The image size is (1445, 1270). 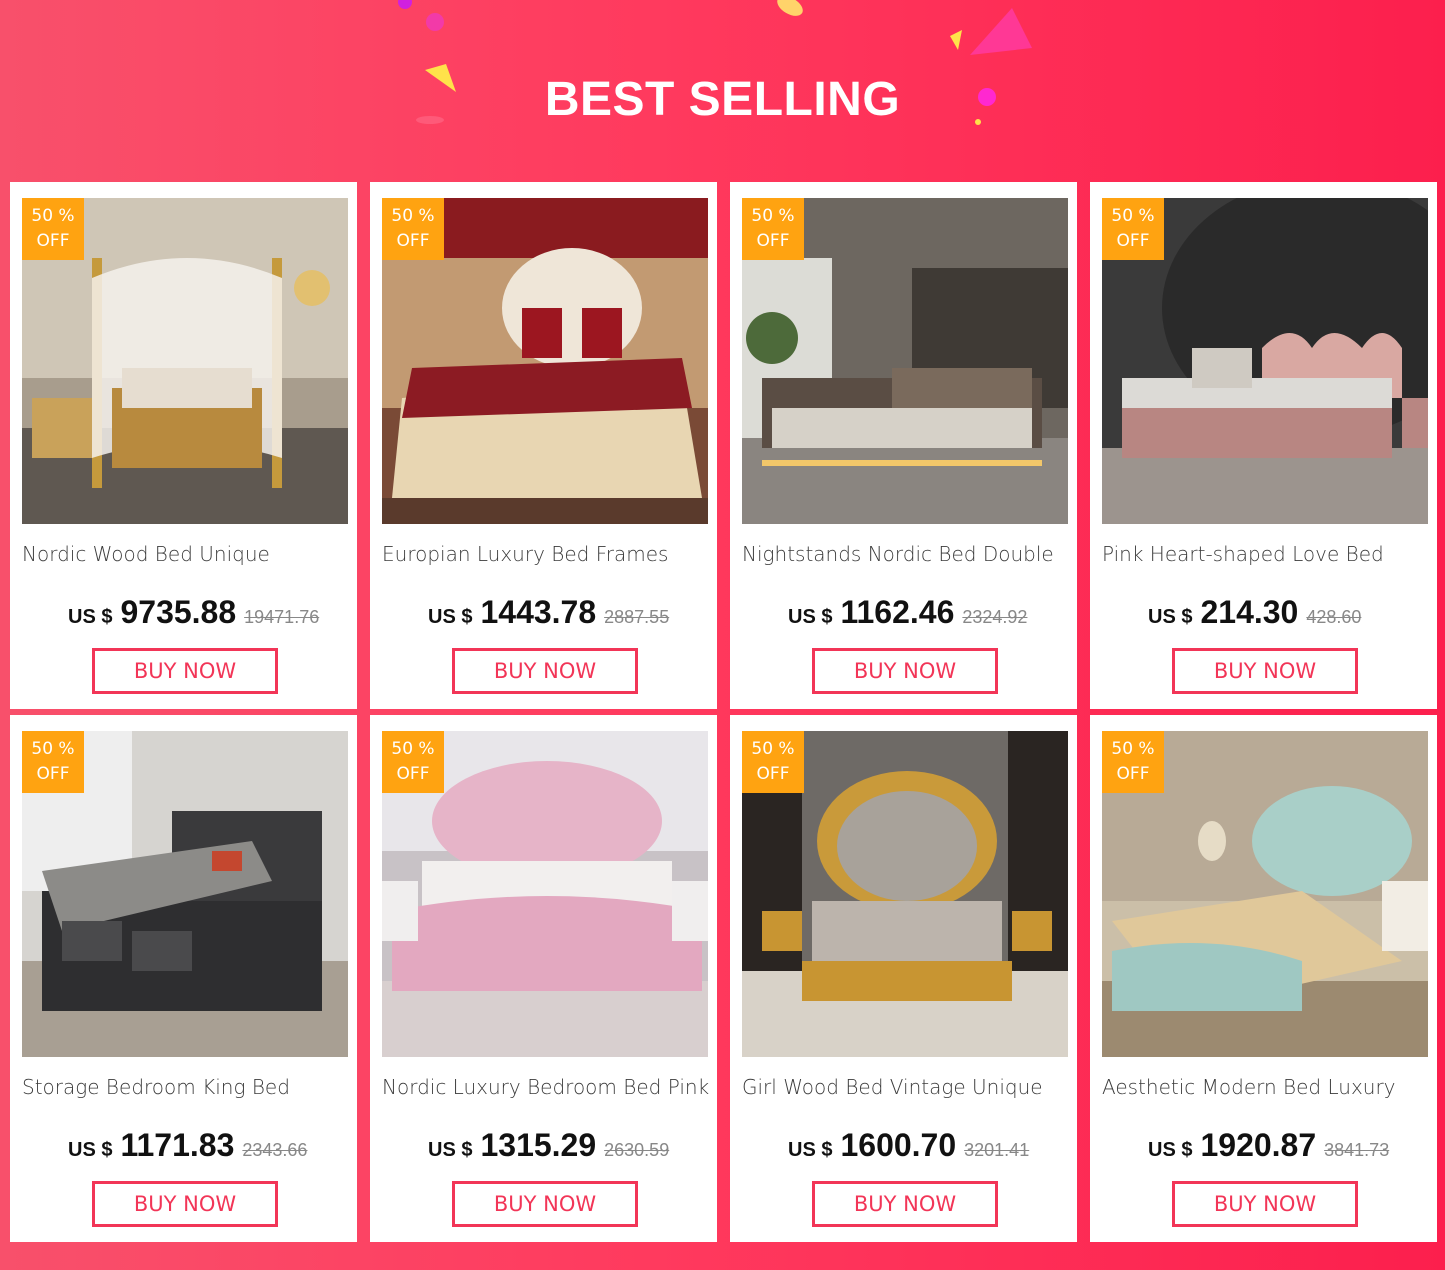 I want to click on sale-price: 1920.87, so click(x=1258, y=1145).